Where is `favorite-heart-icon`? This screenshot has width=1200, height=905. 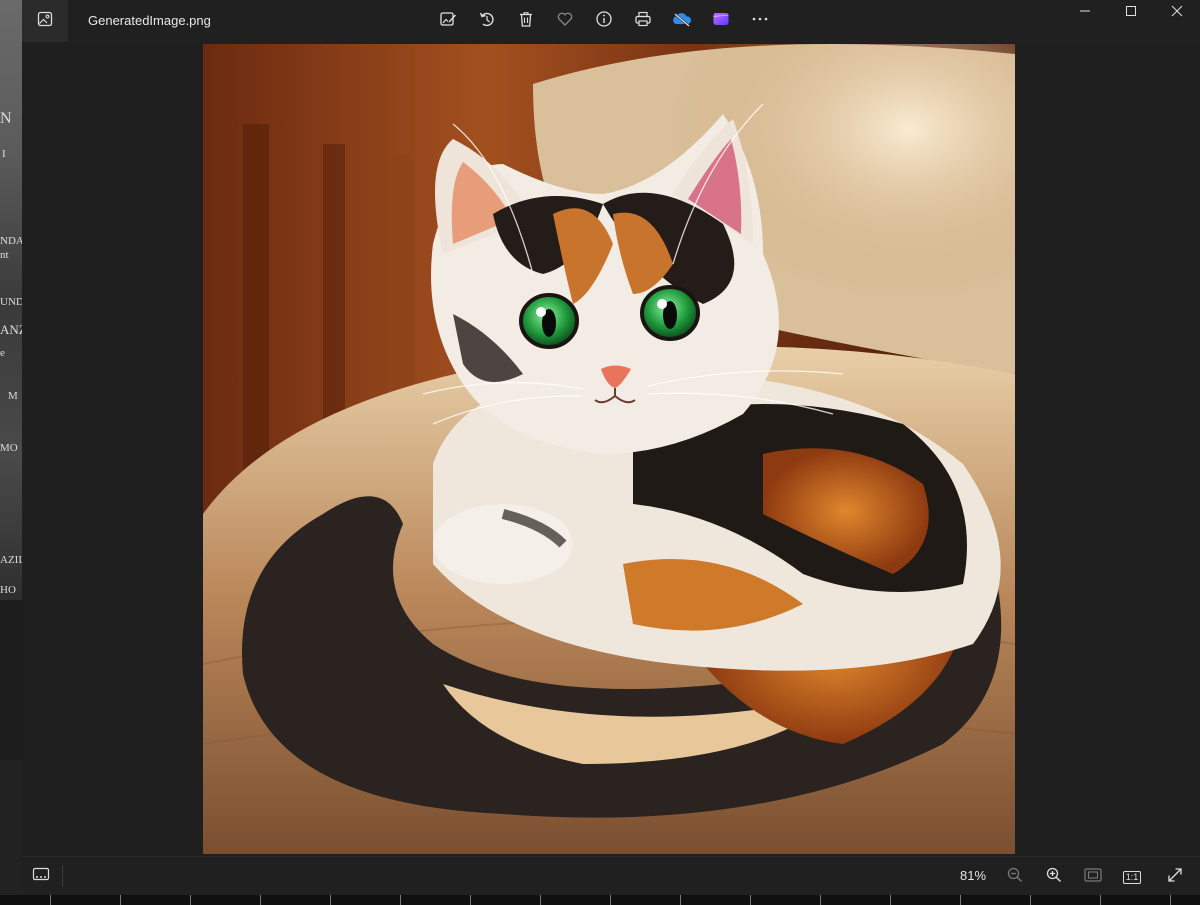
favorite-heart-icon is located at coordinates (565, 21).